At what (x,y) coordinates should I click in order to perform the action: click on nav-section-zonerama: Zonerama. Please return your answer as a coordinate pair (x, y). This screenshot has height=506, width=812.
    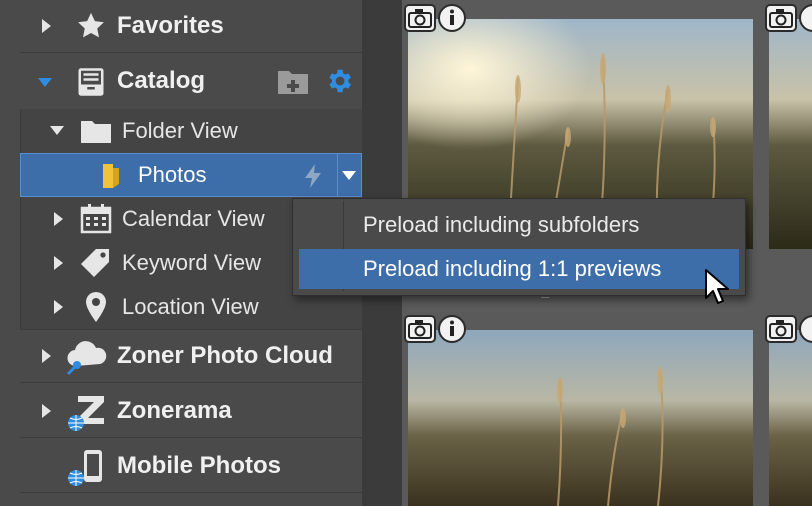
    Looking at the image, I should click on (181, 411).